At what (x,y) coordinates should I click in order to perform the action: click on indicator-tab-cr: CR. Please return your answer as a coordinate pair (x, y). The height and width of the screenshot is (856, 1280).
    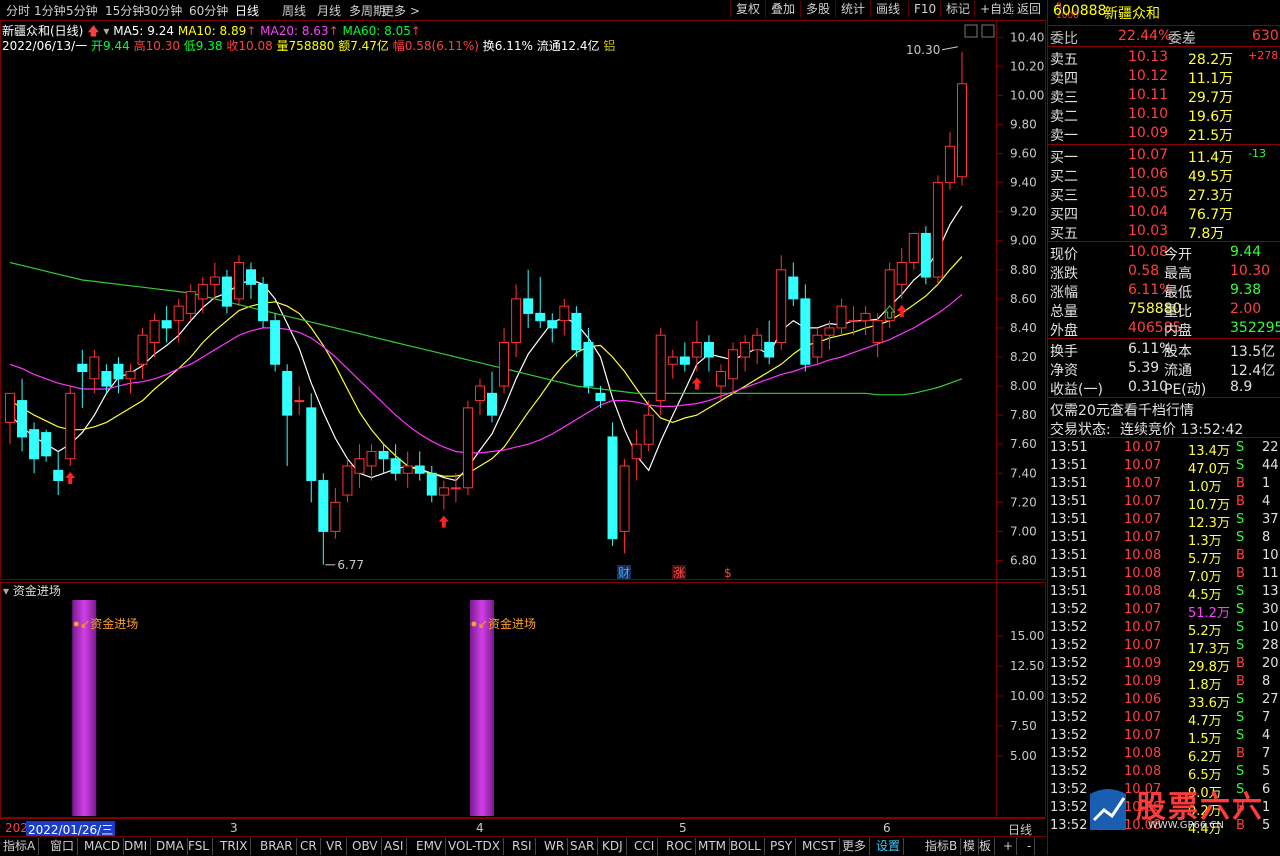
    Looking at the image, I should click on (309, 846).